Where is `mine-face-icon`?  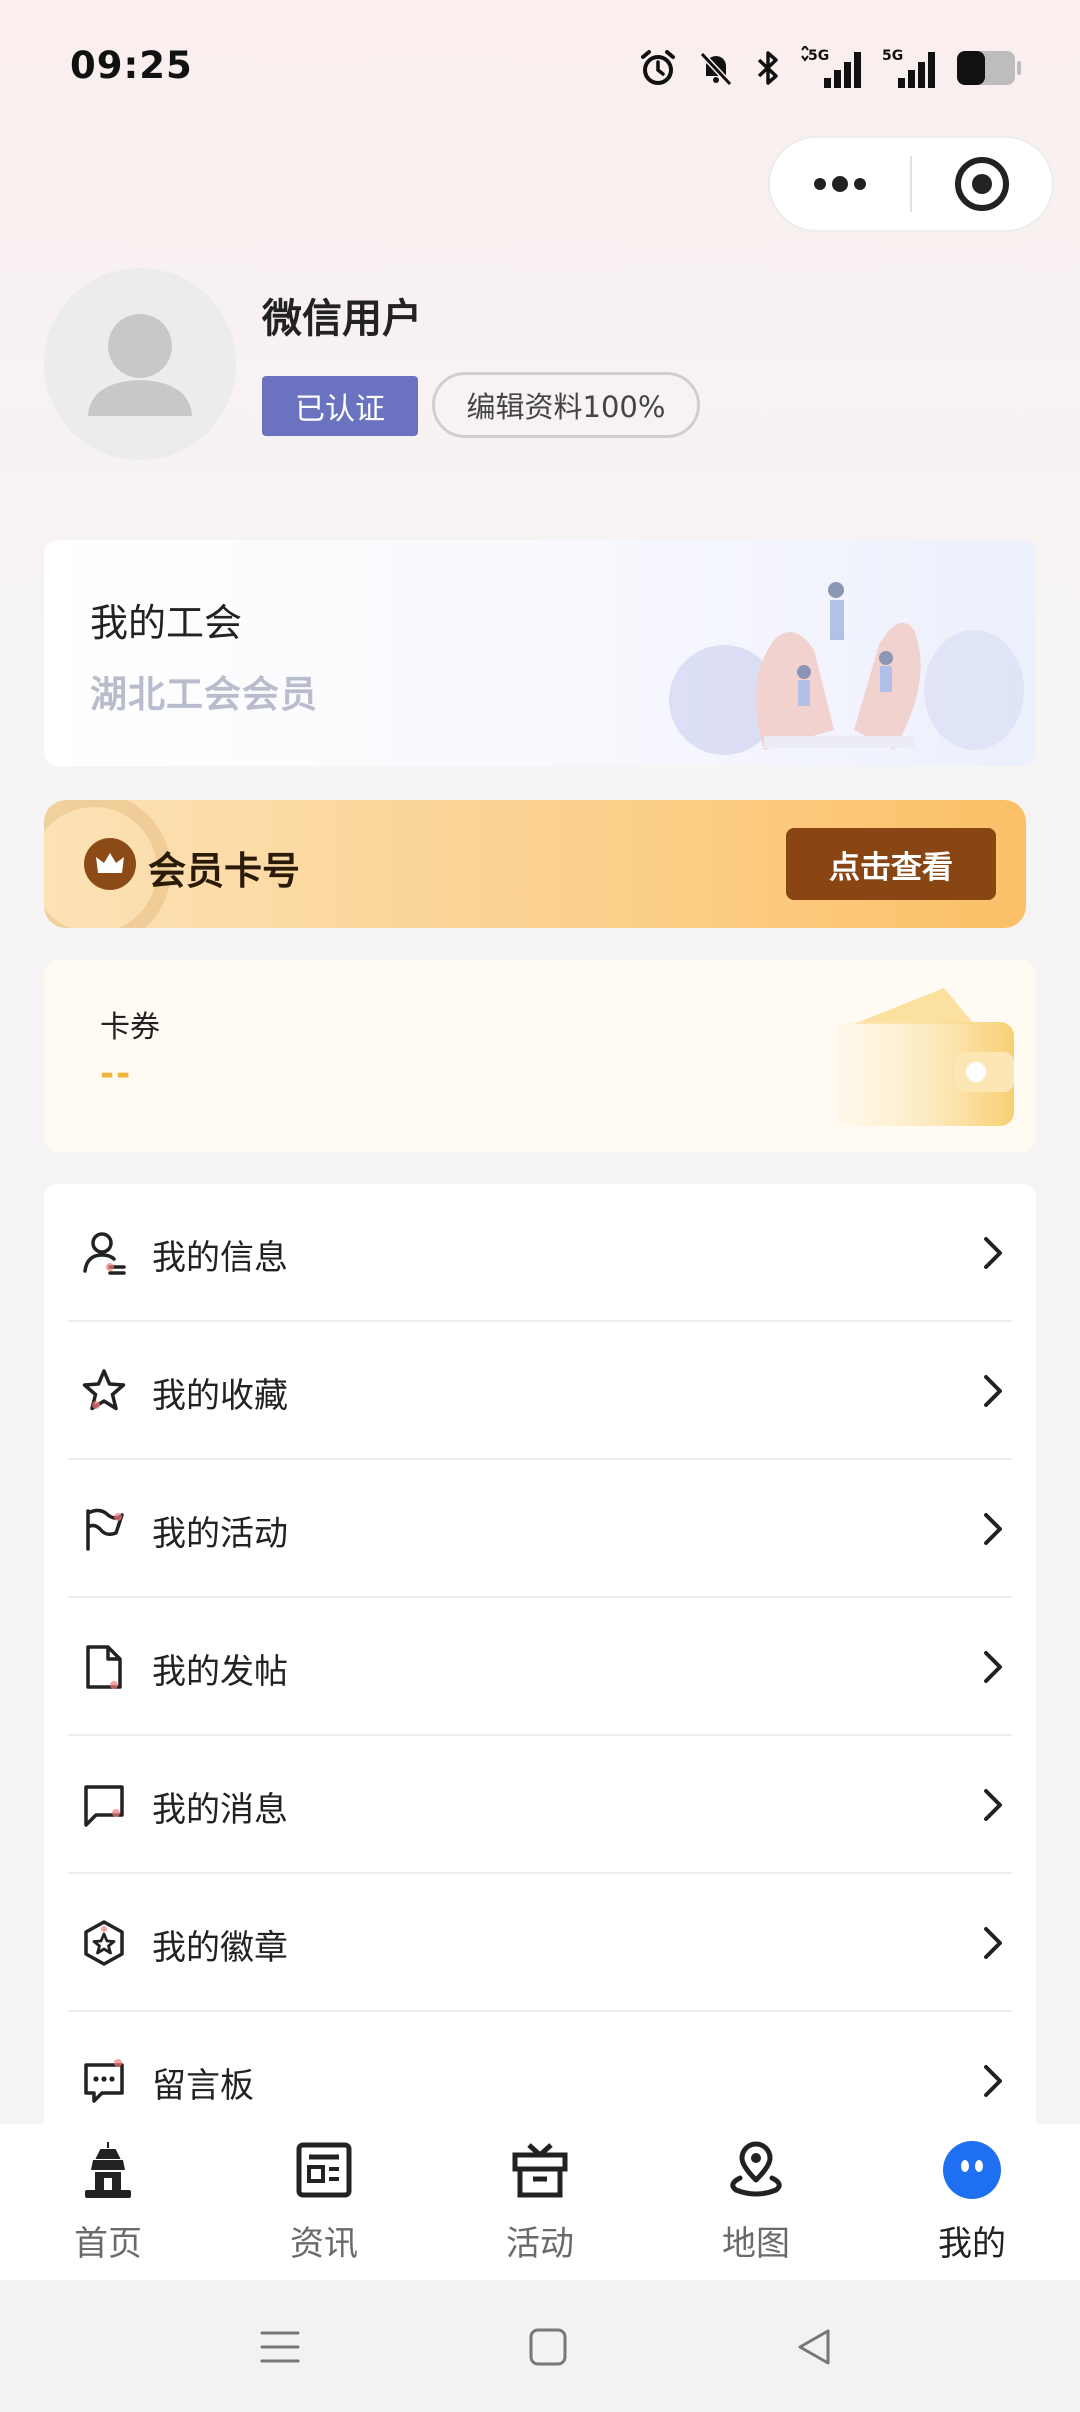
mine-face-icon is located at coordinates (972, 2170).